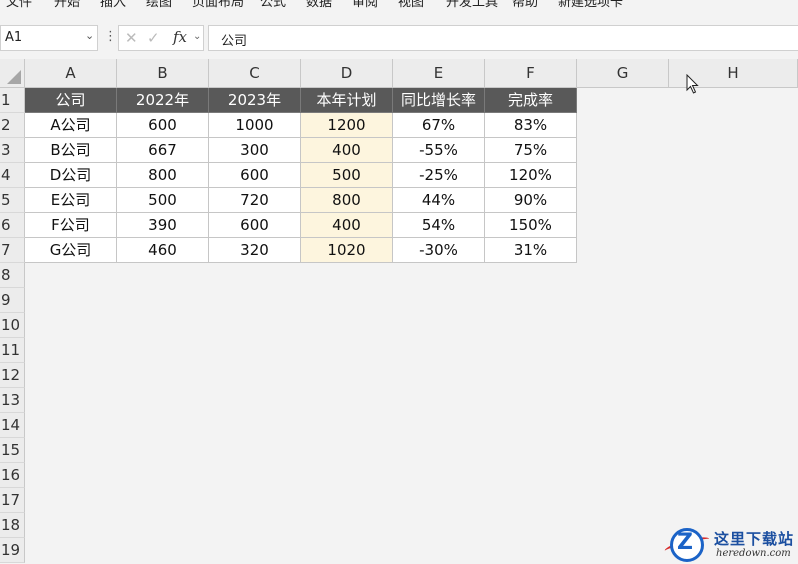 The width and height of the screenshot is (798, 564). Describe the element at coordinates (754, 539) in the screenshot. I see `watermark-title: 这里下载站` at that location.